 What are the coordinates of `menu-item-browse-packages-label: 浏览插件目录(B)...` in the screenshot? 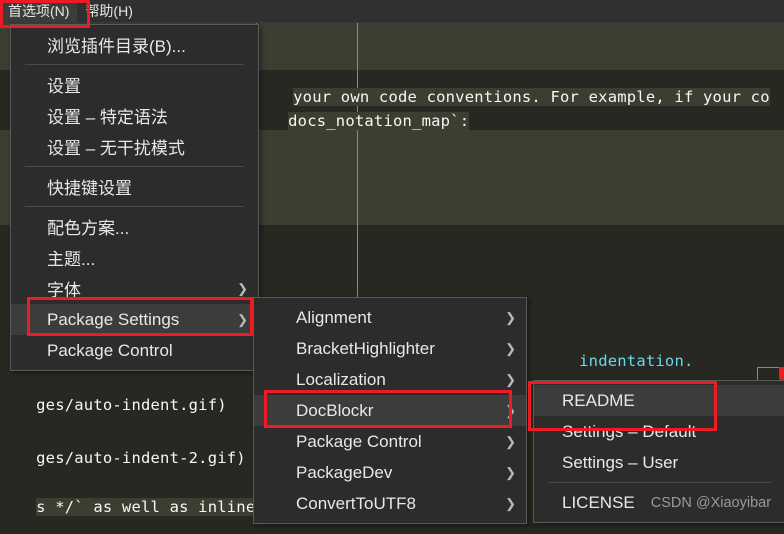 It's located at (116, 46).